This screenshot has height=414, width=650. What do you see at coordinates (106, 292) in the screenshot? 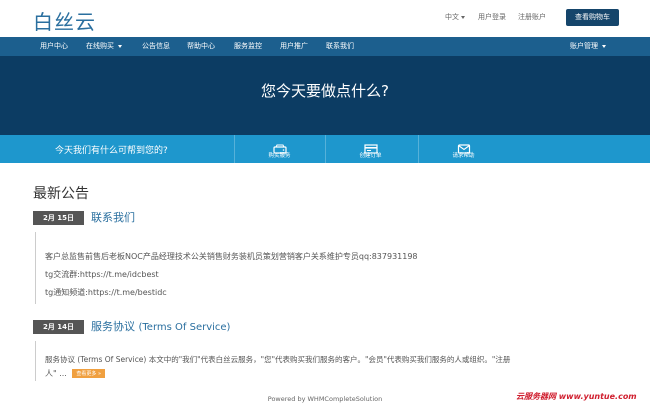
I see `announcement-text-line: tg通知频道:https://t.me/bestidc` at bounding box center [106, 292].